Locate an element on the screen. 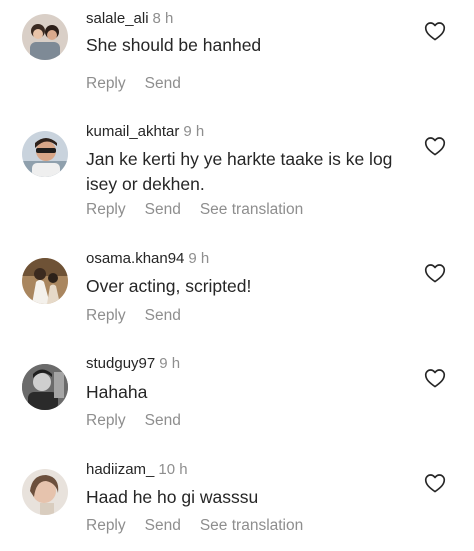 The height and width of the screenshot is (551, 474). timestamp: 8 h is located at coordinates (163, 18).